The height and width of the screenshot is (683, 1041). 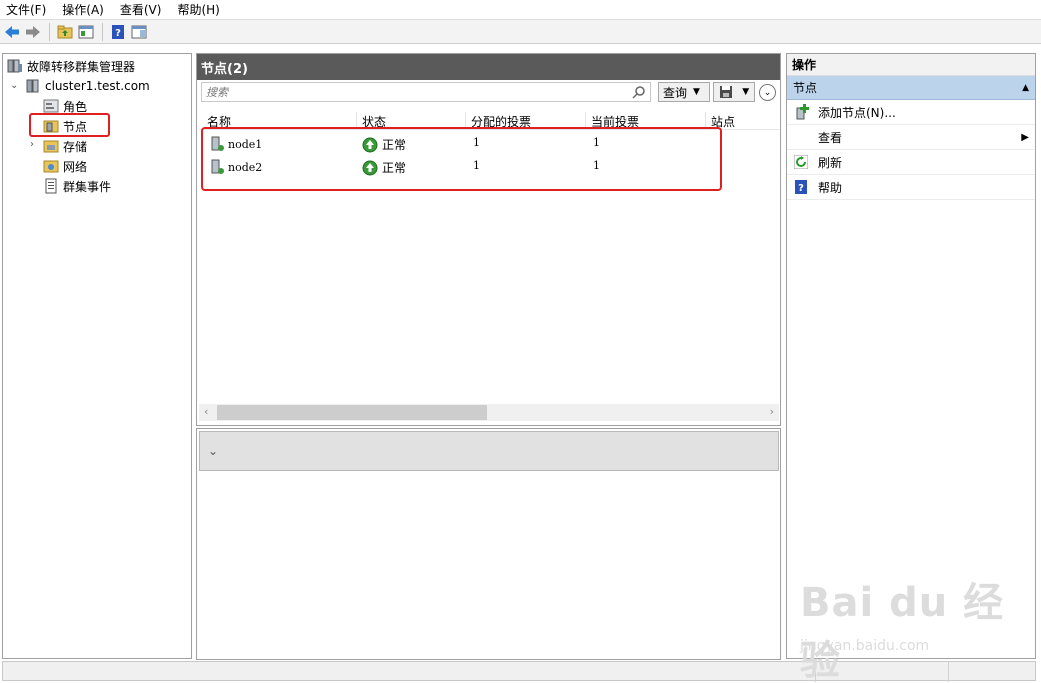 I want to click on action-view: 查看 ▶, so click(x=911, y=137).